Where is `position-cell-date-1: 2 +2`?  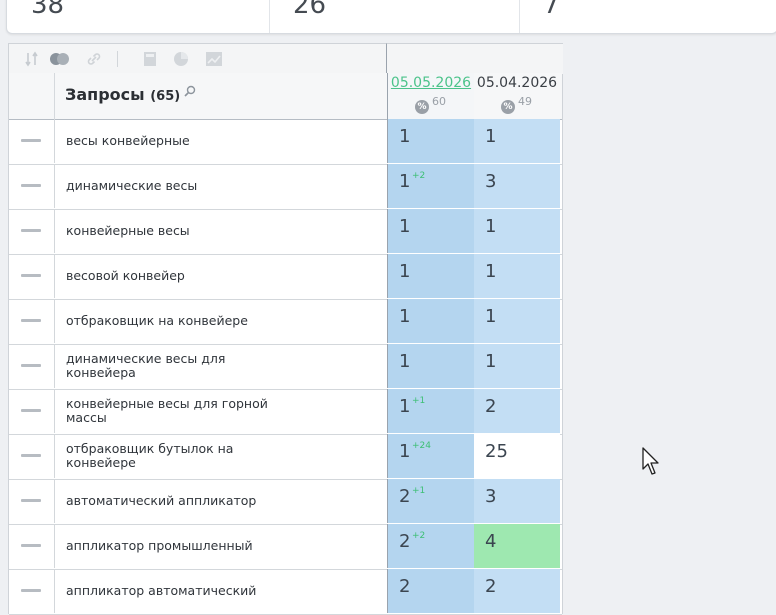
position-cell-date-1: 2 +2 is located at coordinates (431, 546).